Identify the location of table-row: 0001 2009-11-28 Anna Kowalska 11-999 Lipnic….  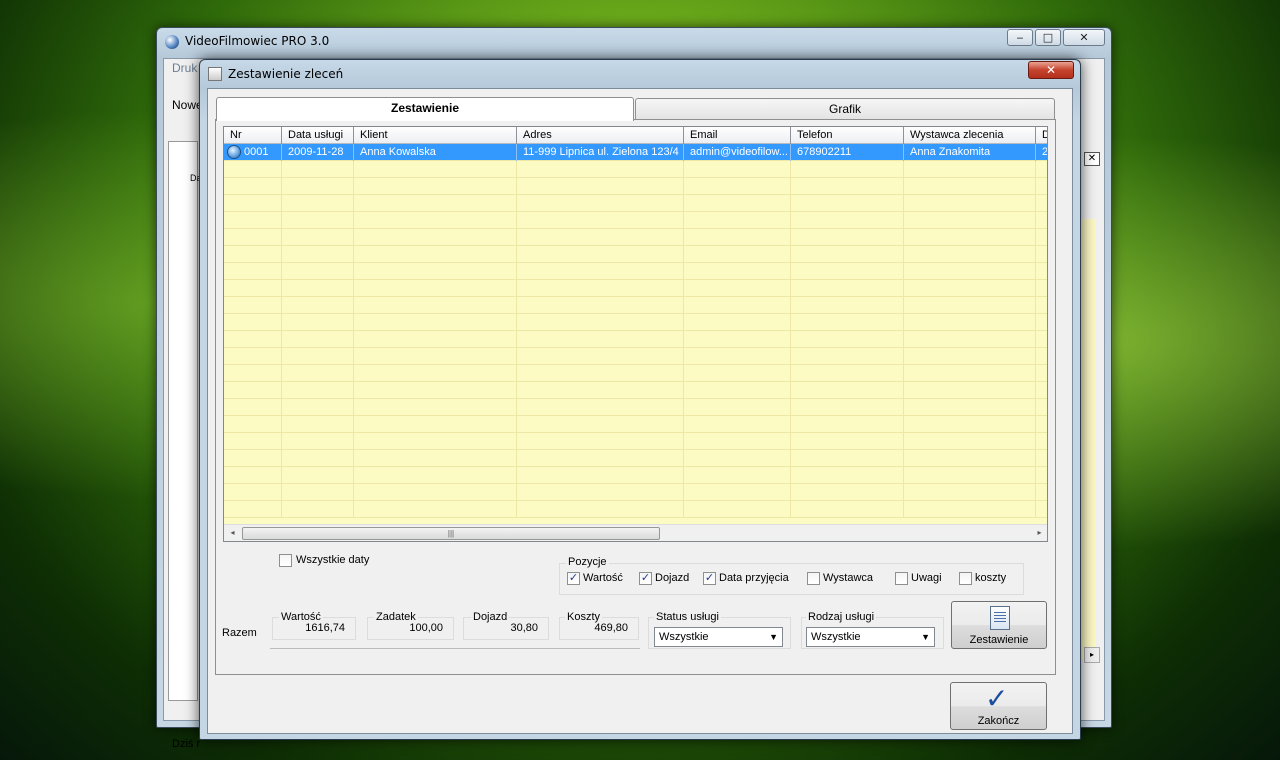
(635, 152).